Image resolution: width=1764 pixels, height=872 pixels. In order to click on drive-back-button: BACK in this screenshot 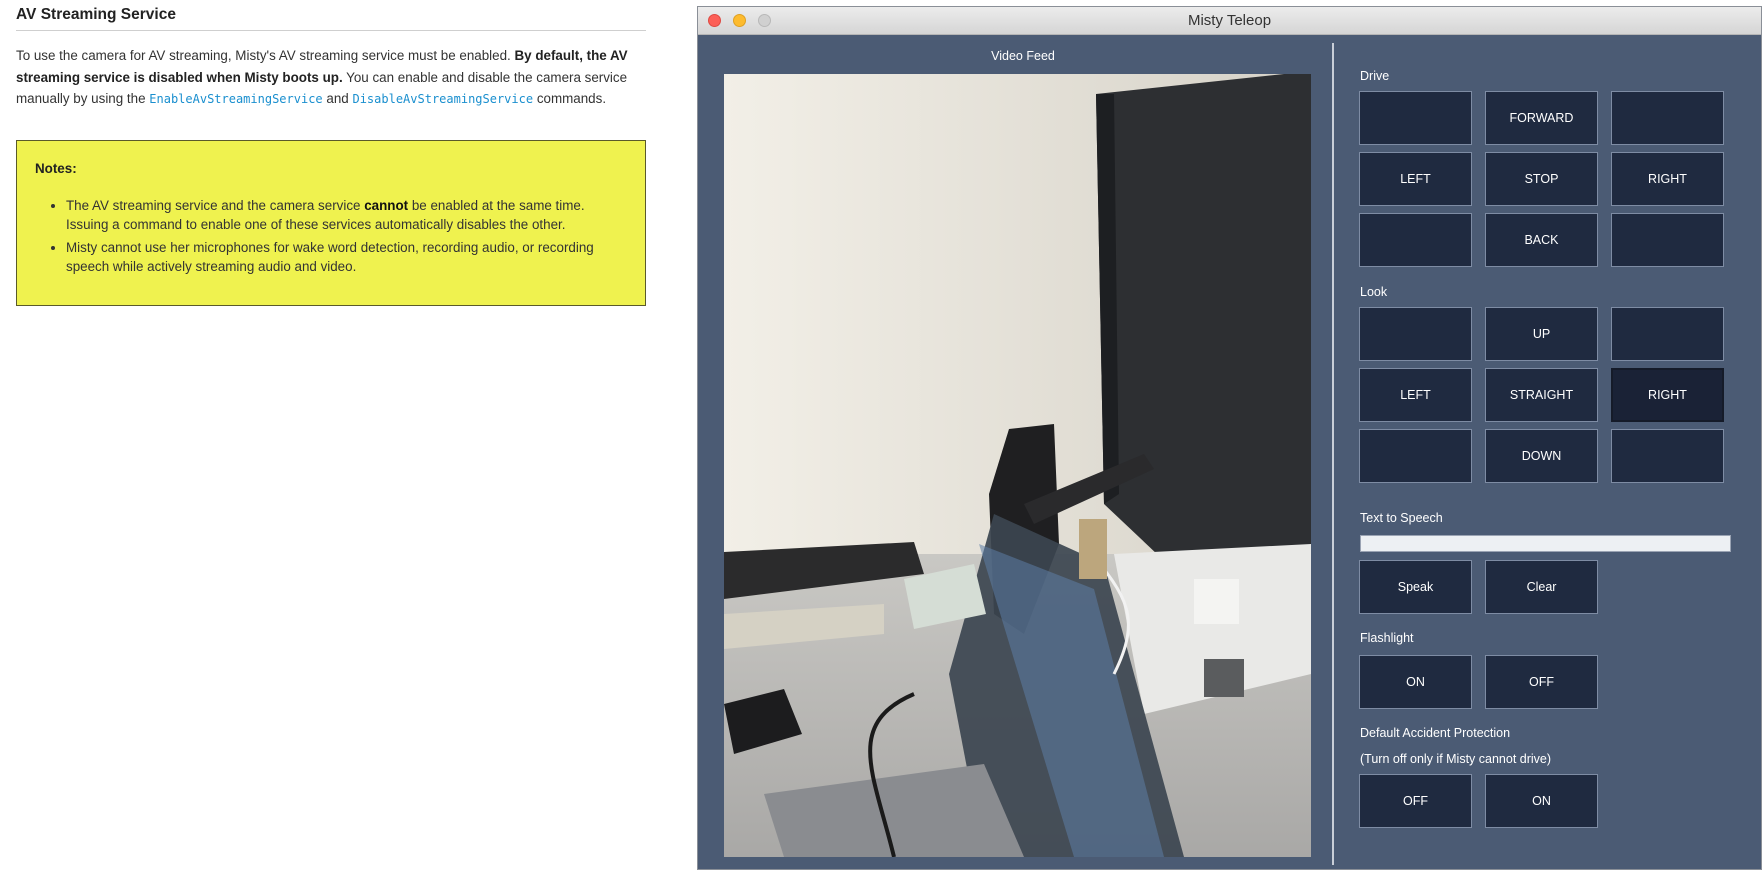, I will do `click(1541, 240)`.